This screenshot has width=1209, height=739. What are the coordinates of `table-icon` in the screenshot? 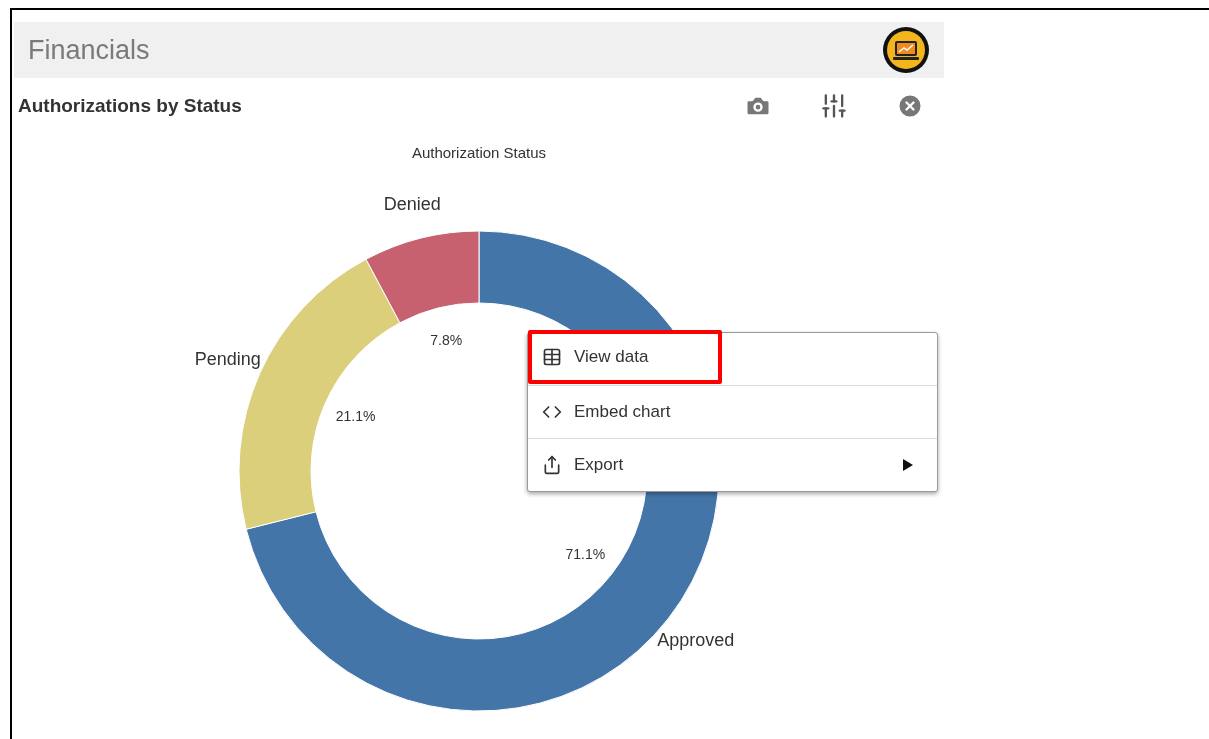 It's located at (552, 357).